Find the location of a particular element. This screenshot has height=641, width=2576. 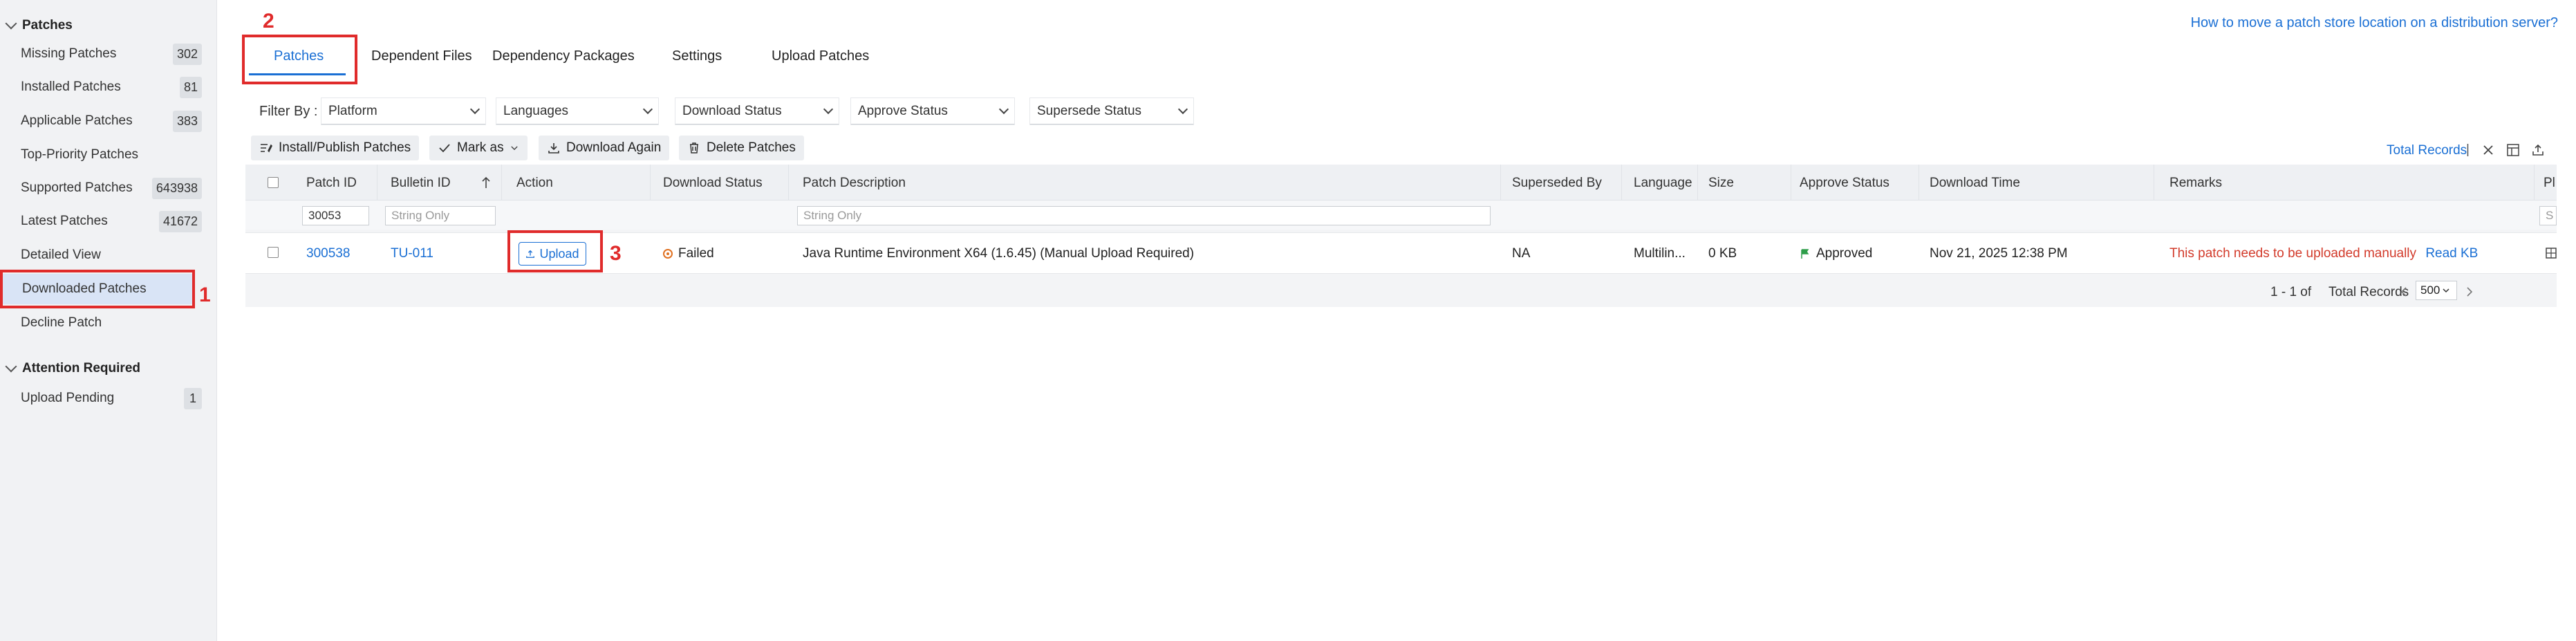

mark-as-button: Mark as is located at coordinates (478, 148).